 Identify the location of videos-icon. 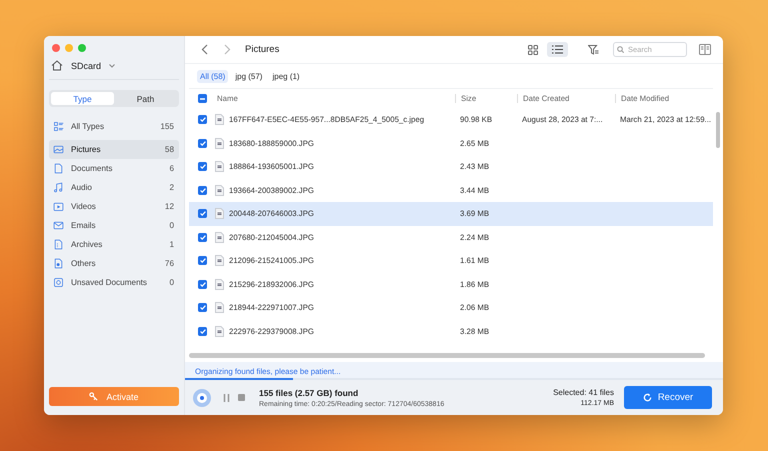
(58, 206).